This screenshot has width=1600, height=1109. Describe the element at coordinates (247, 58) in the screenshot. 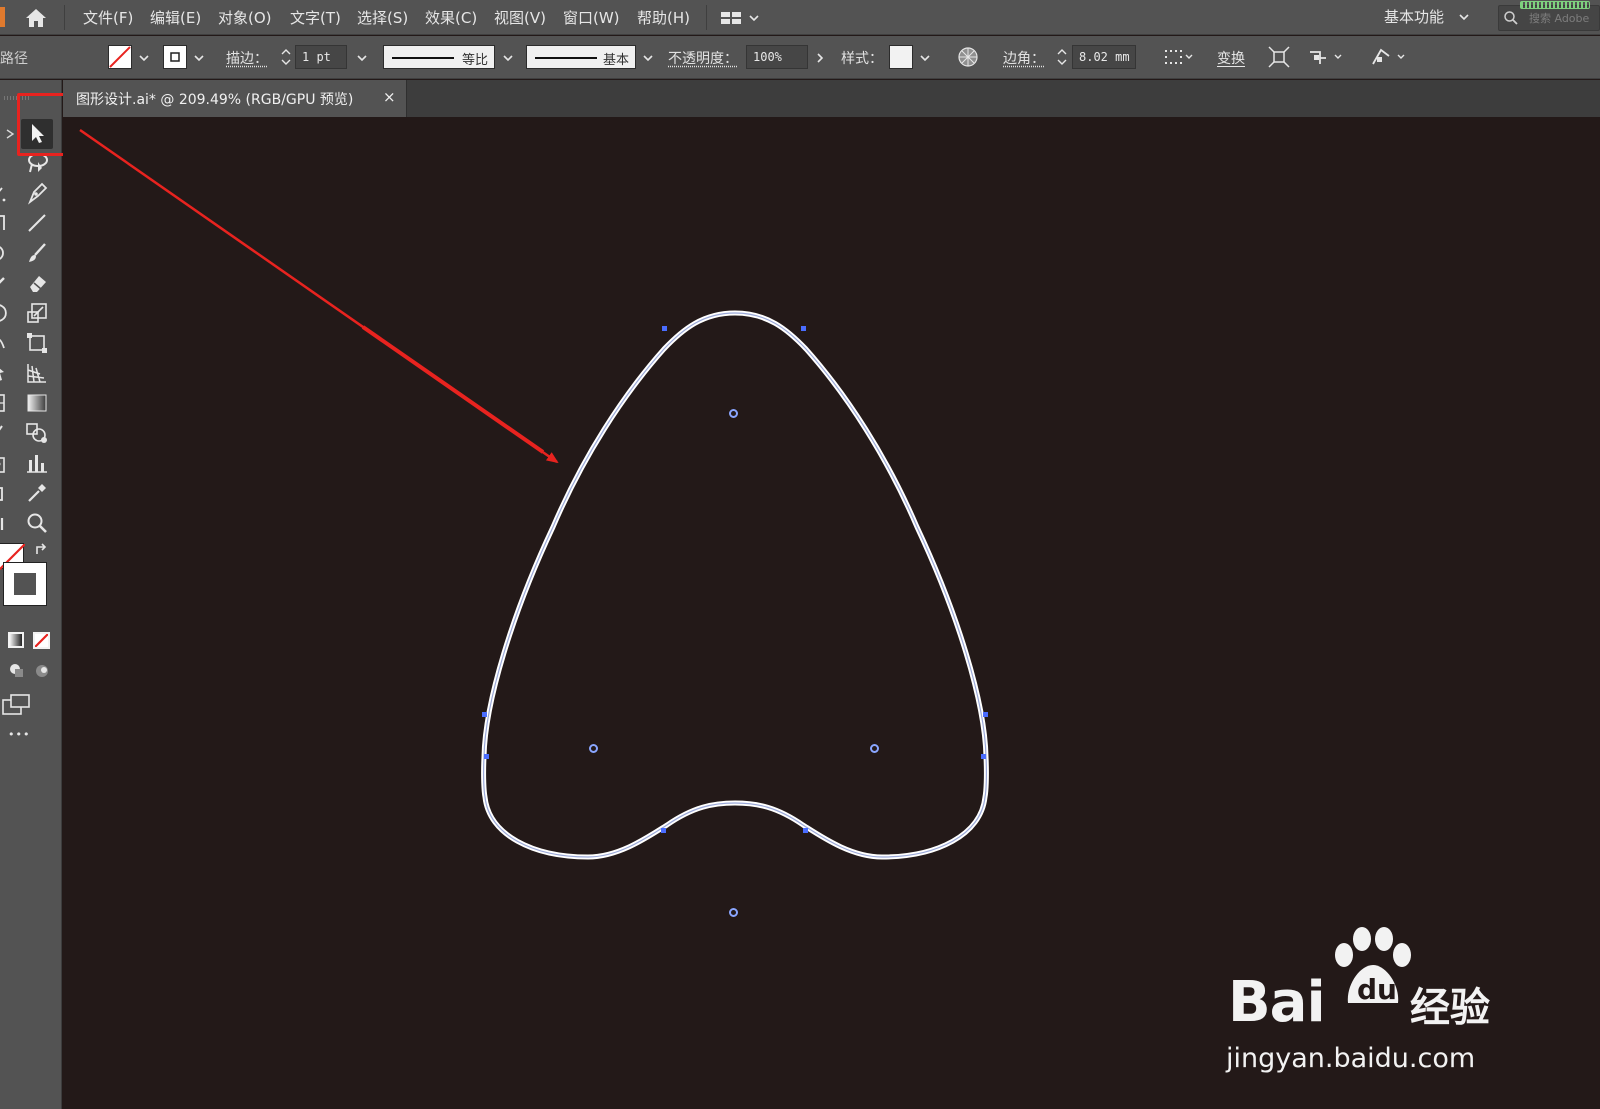

I see `stroke-label: 描边：` at that location.